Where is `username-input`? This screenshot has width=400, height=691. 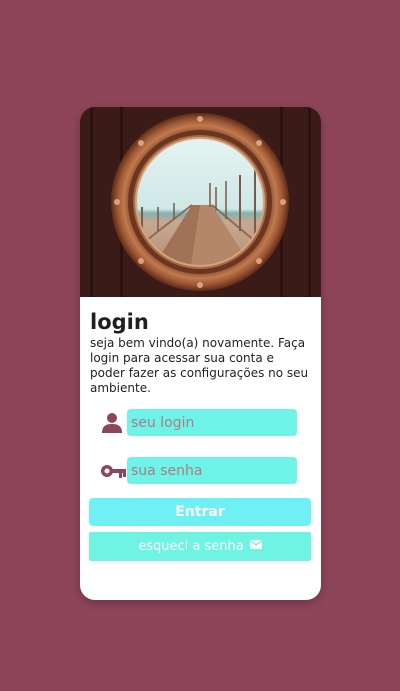 username-input is located at coordinates (212, 422).